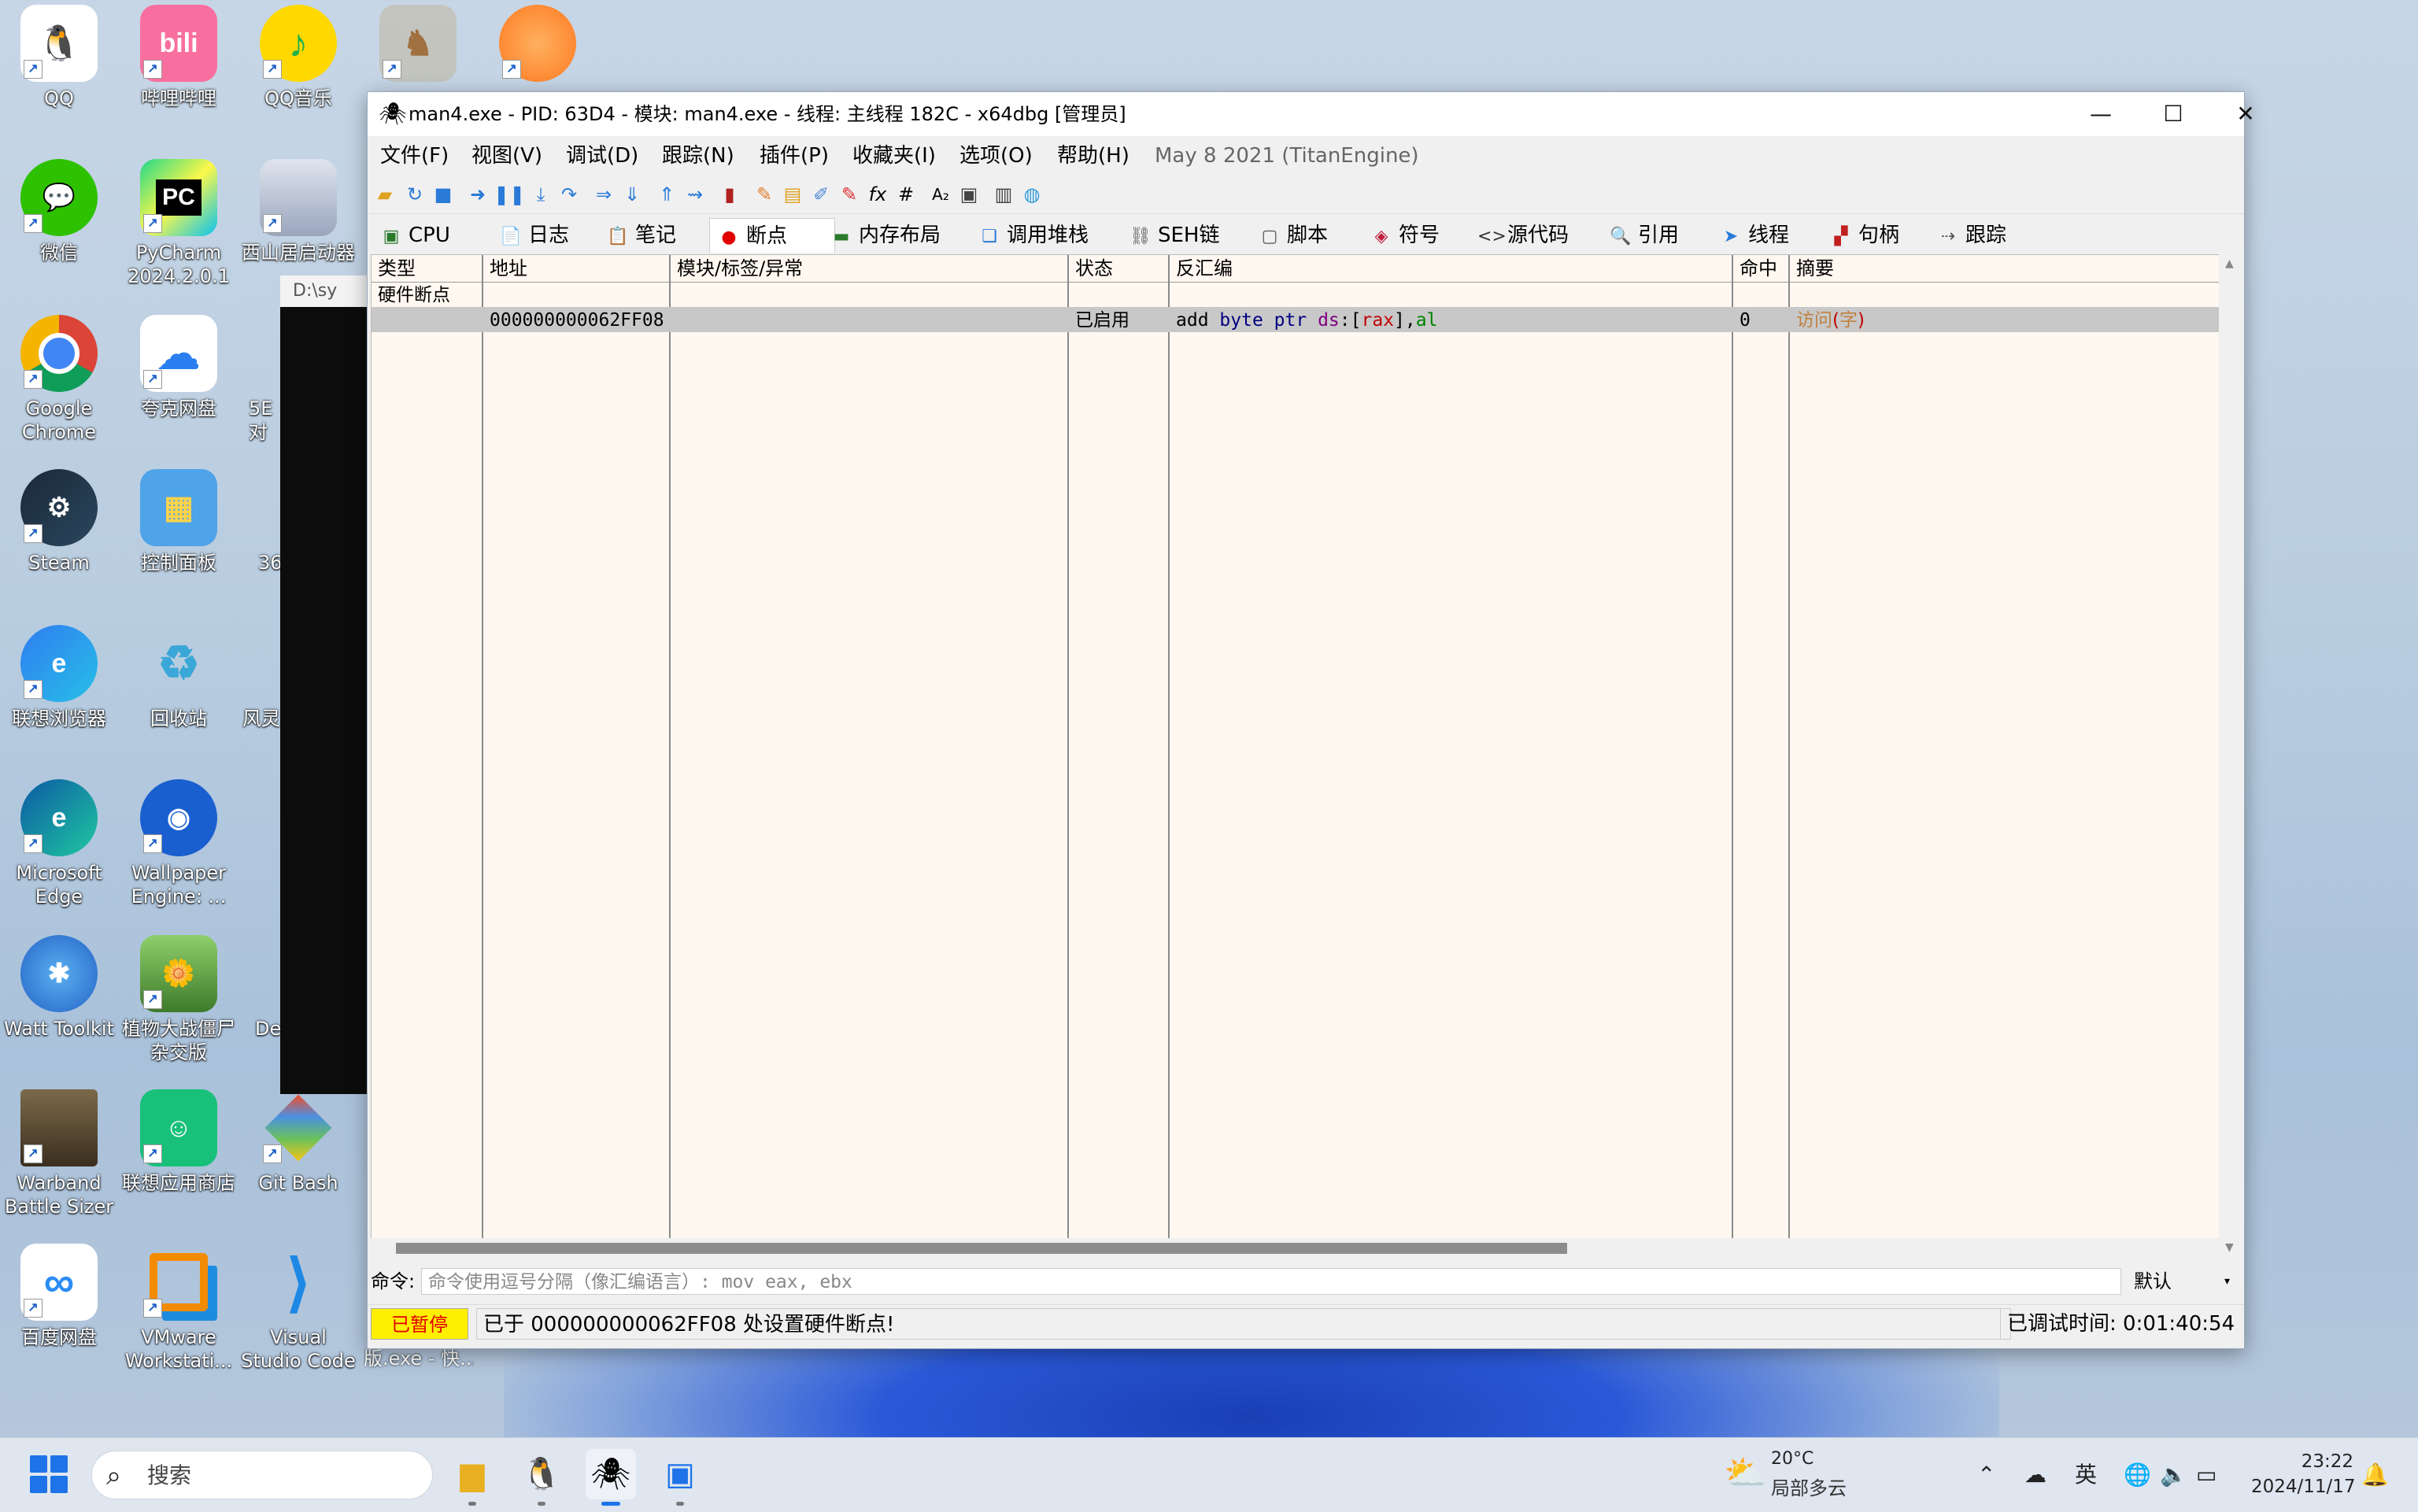  Describe the element at coordinates (2086, 1475) in the screenshot. I see `ime-indicator: 英` at that location.